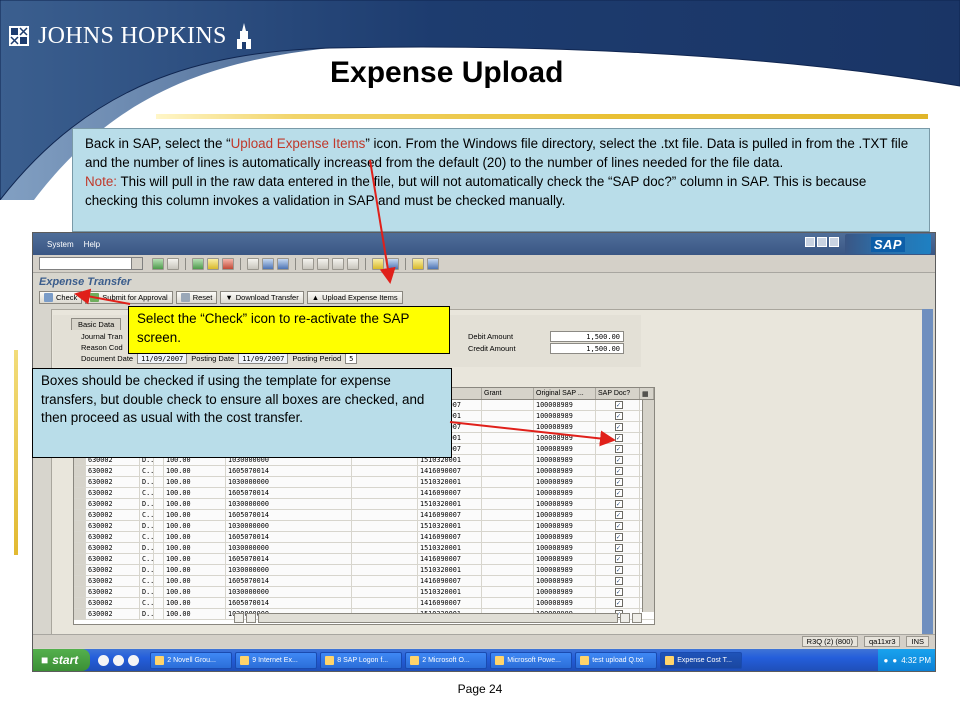 The height and width of the screenshot is (720, 960). What do you see at coordinates (119, 660) in the screenshot?
I see `outlook-icon` at bounding box center [119, 660].